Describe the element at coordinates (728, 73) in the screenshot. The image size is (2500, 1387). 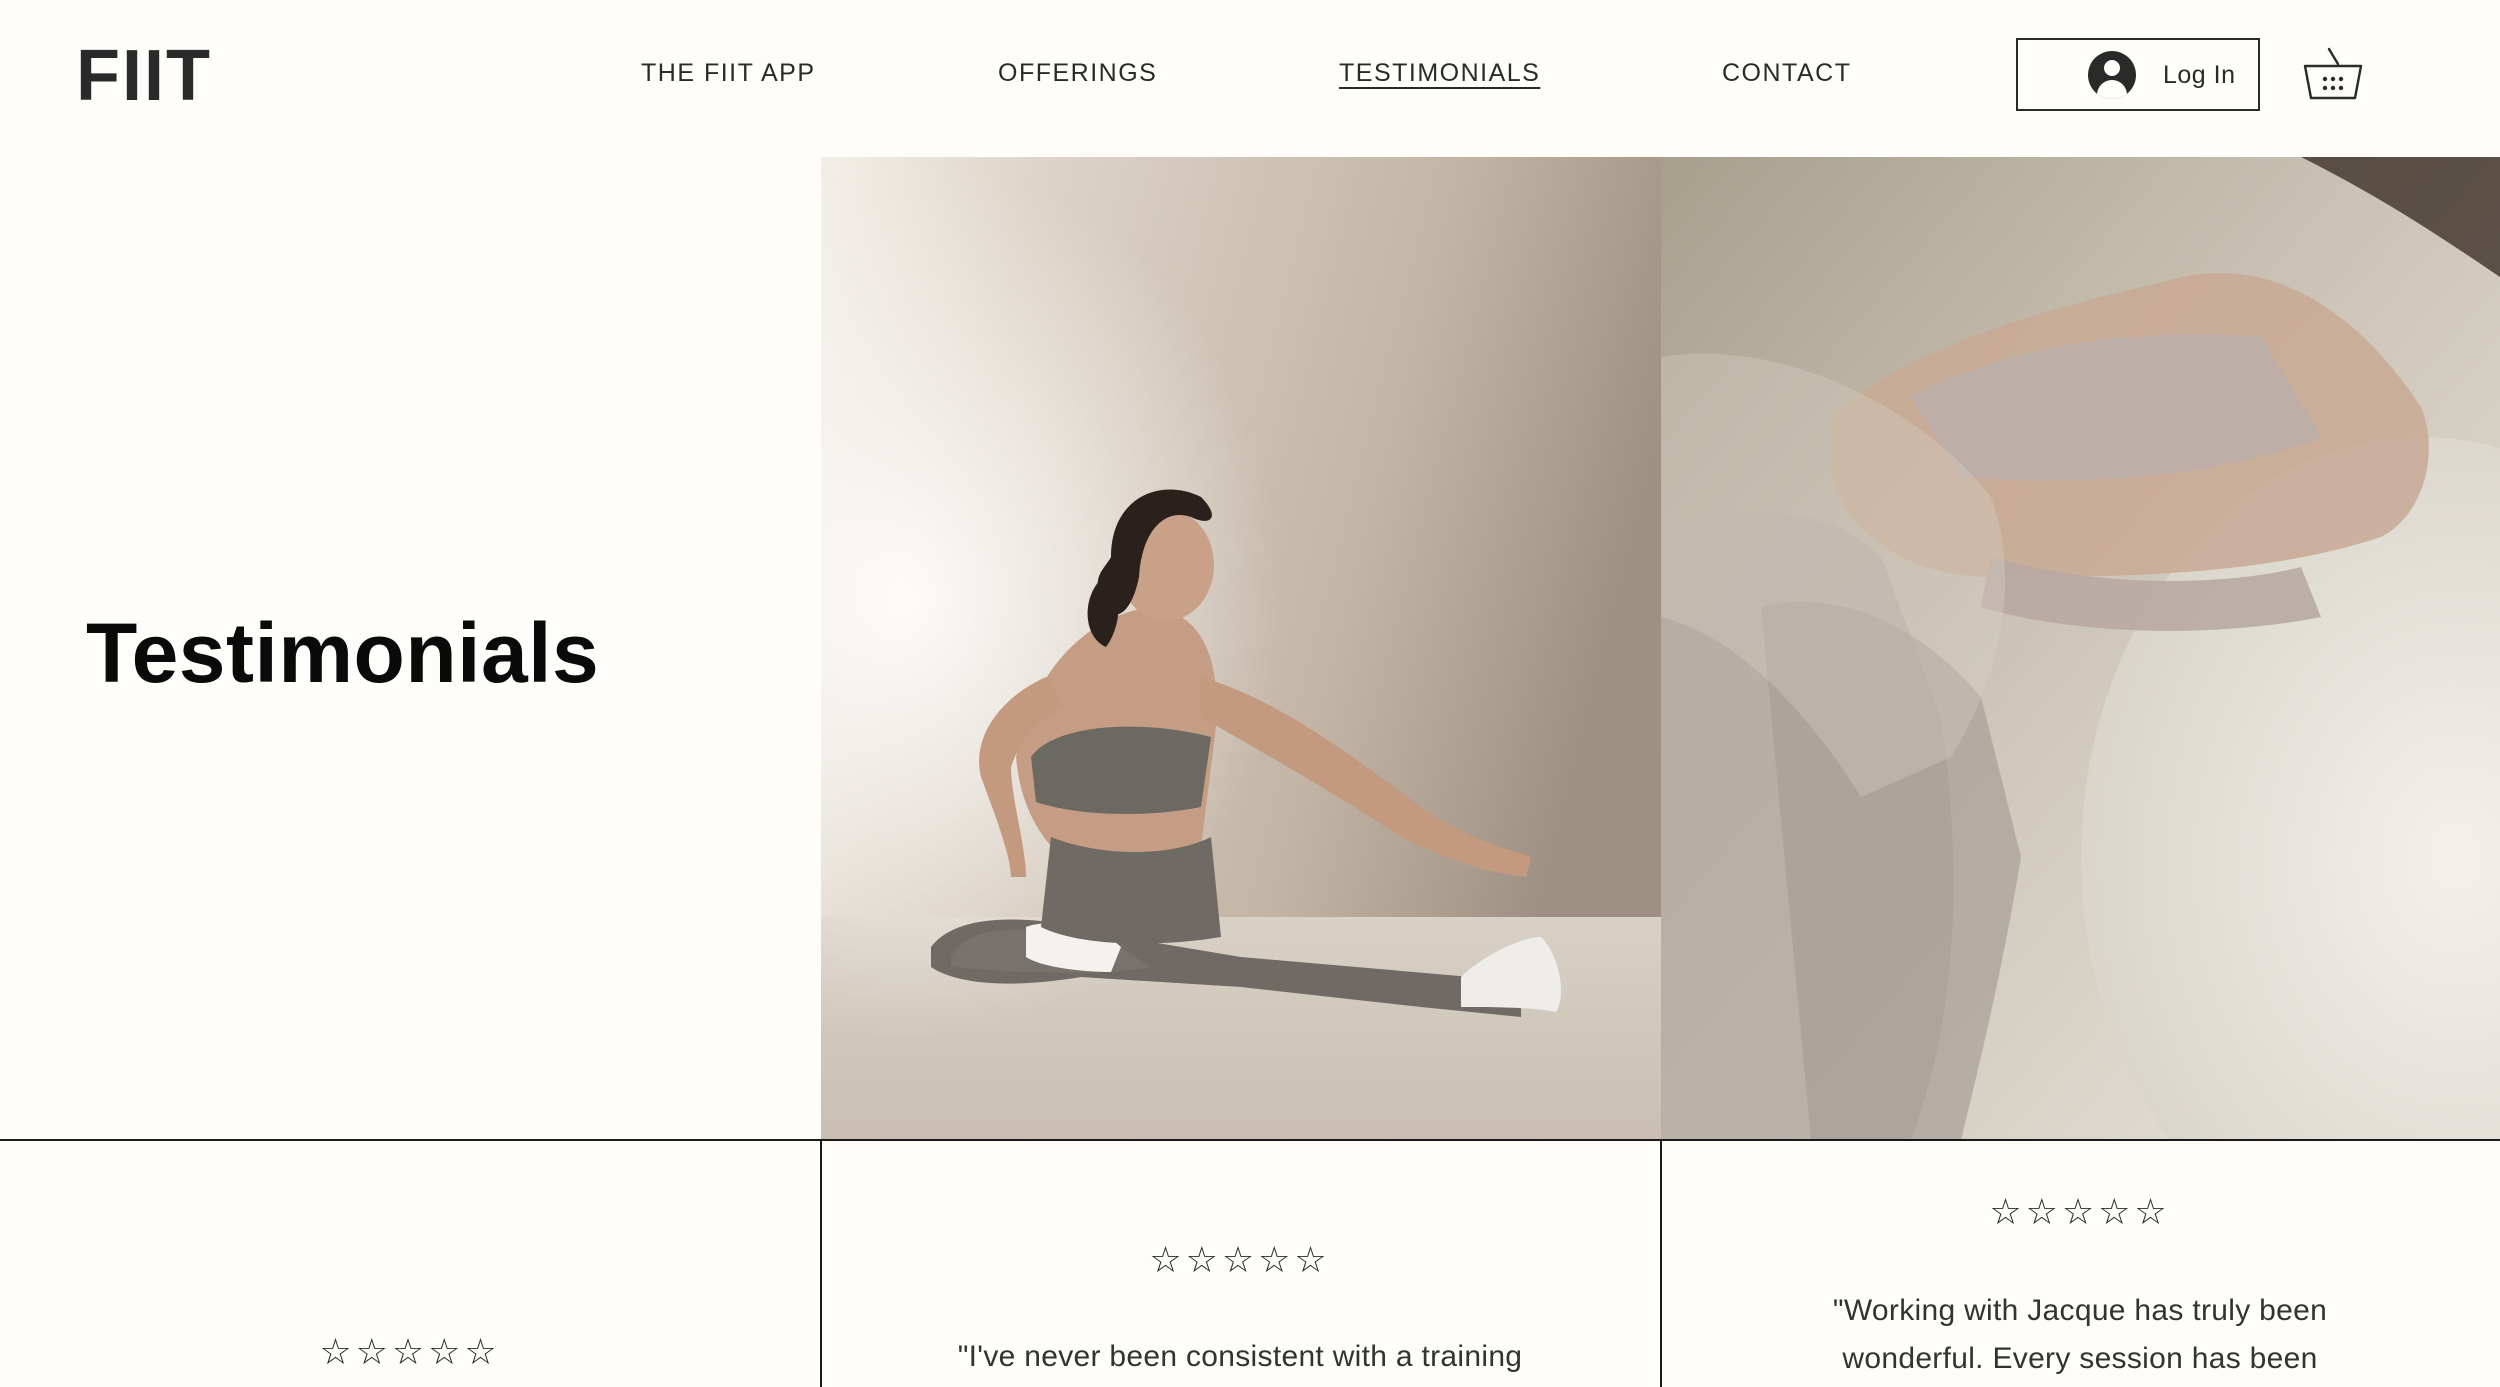
I see `nav-item-fiit-app: THE FIIT APP` at that location.